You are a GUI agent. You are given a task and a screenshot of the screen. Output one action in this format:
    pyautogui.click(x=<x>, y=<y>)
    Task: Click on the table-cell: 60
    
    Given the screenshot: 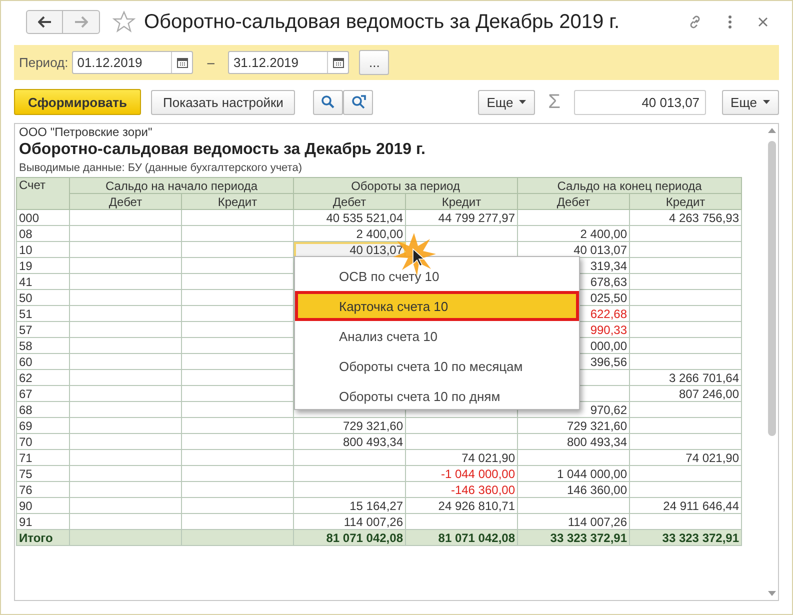 What is the action you would take?
    pyautogui.click(x=43, y=362)
    